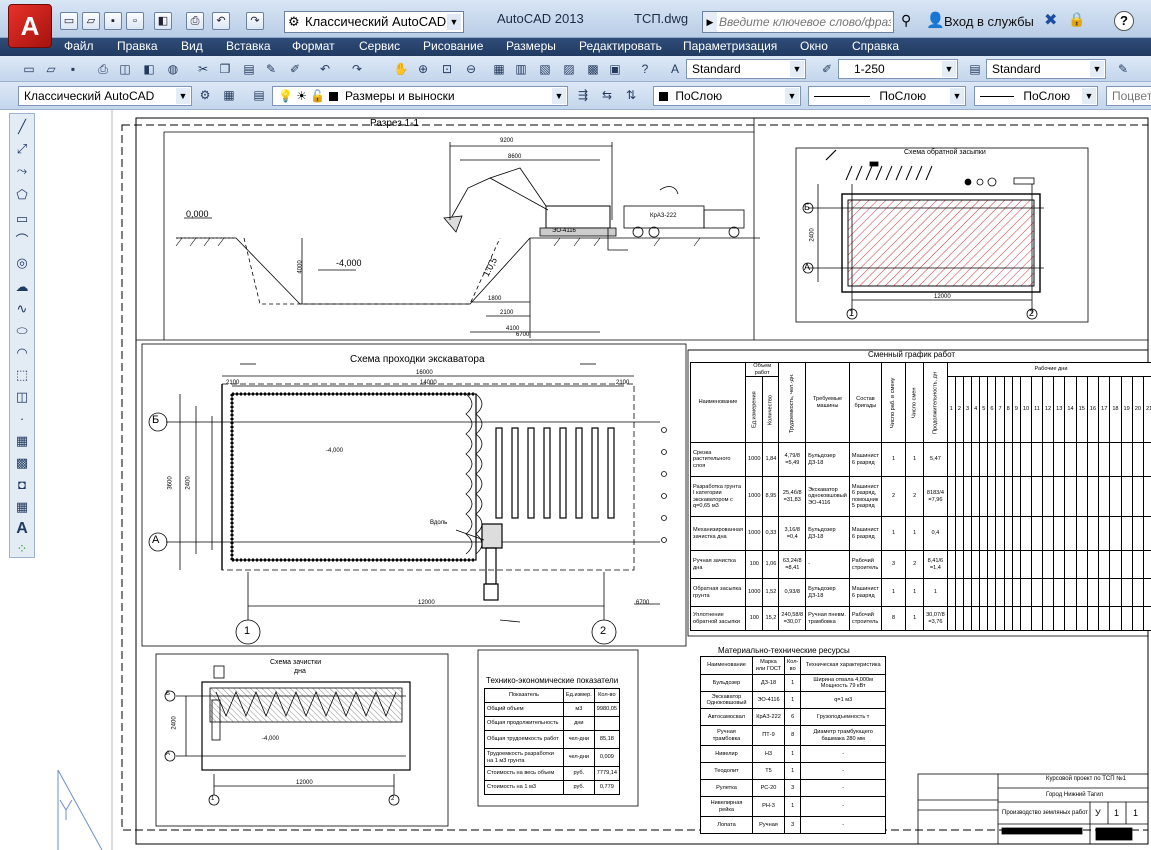  What do you see at coordinates (1076, 19) in the screenshot?
I see `lock-icon: 🔒` at bounding box center [1076, 19].